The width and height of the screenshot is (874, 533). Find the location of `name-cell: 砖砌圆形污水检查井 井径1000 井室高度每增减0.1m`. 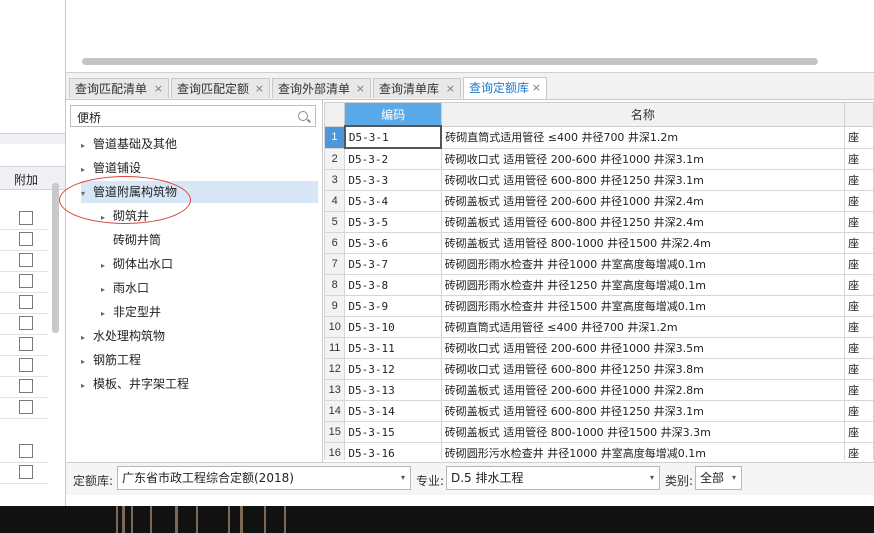

name-cell: 砖砌圆形污水检查井 井径1000 井室高度每增减0.1m is located at coordinates (643, 451).